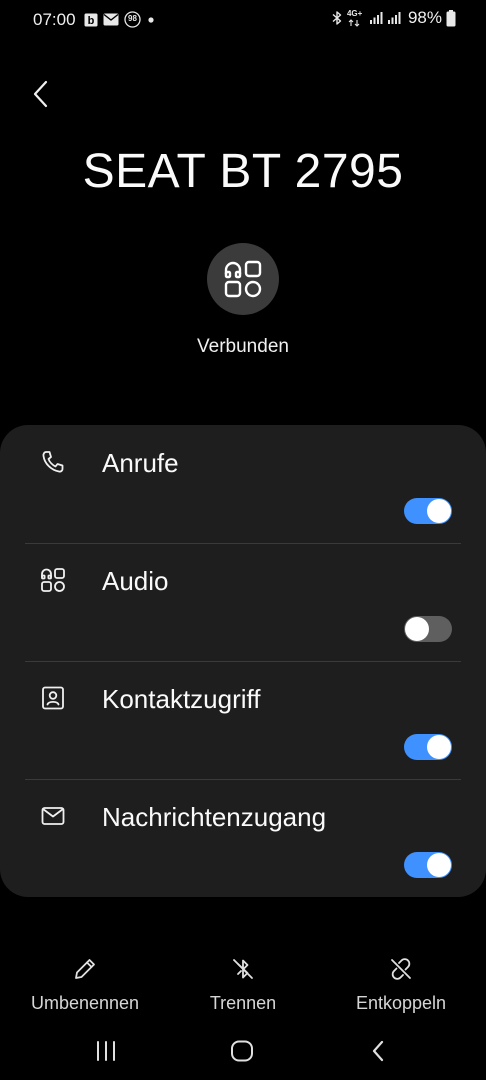 The height and width of the screenshot is (1080, 486). I want to click on bluetooth-icon, so click(337, 18).